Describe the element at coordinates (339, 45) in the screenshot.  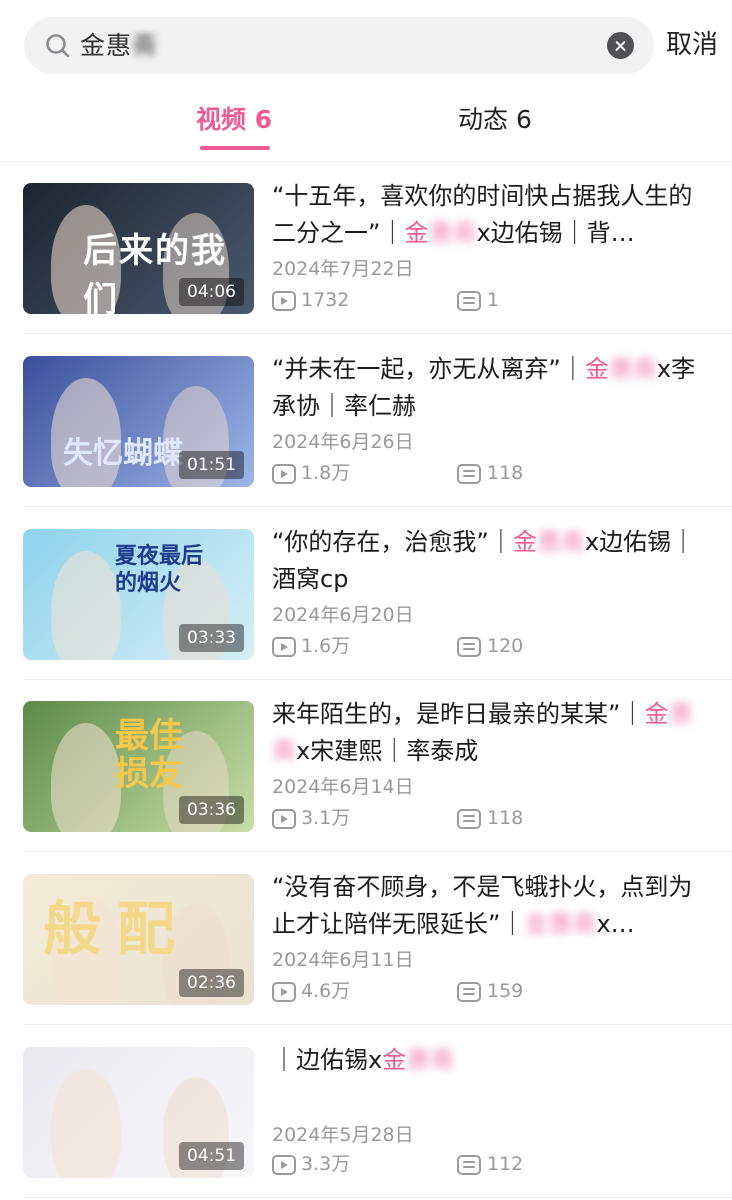
I see `search-input: 金惠斋` at that location.